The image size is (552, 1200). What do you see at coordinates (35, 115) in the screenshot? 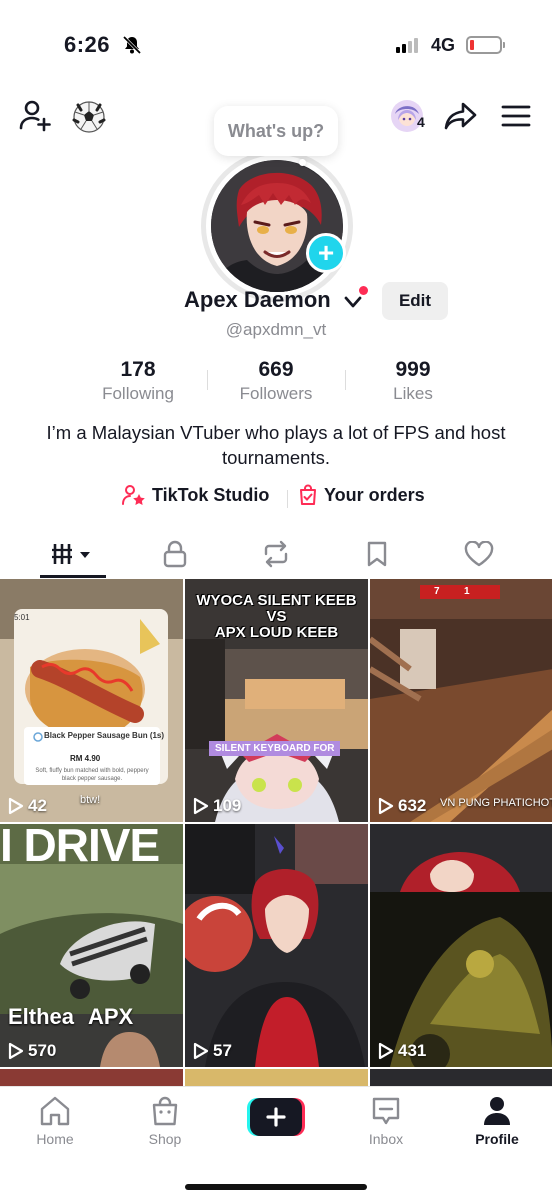
I see `add-friend-icon` at bounding box center [35, 115].